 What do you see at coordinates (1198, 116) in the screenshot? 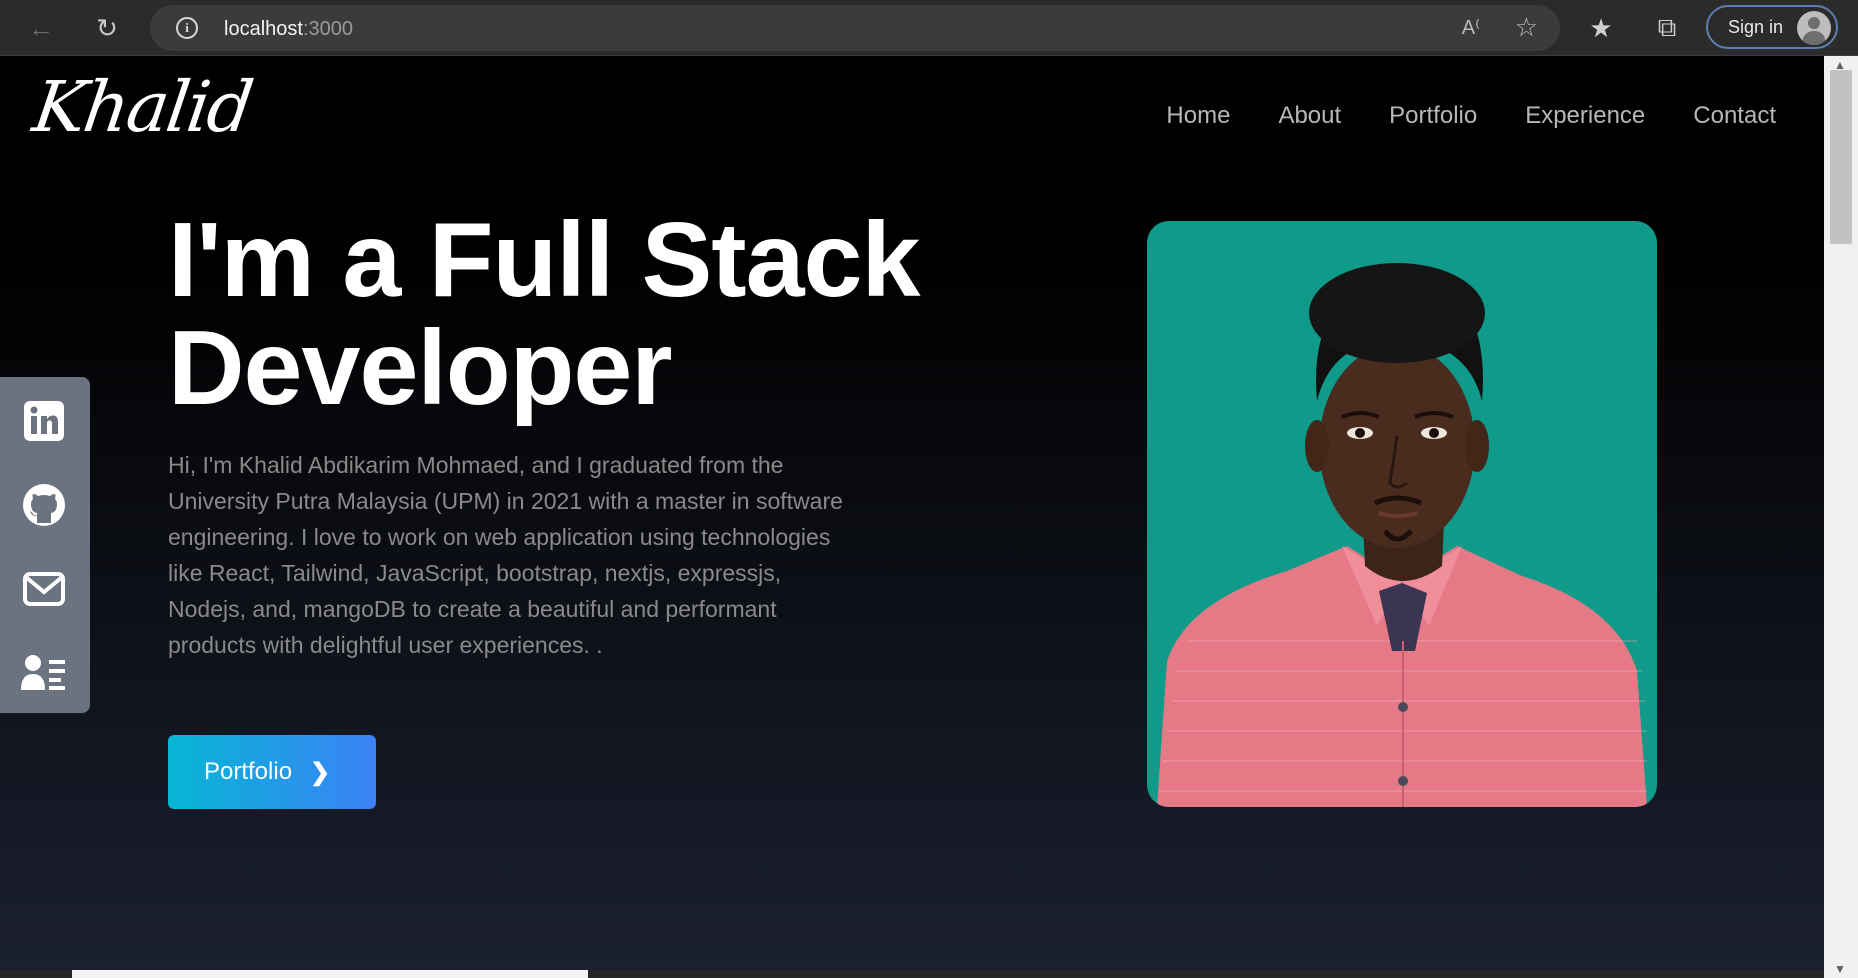
I see `nav-home: Home` at bounding box center [1198, 116].